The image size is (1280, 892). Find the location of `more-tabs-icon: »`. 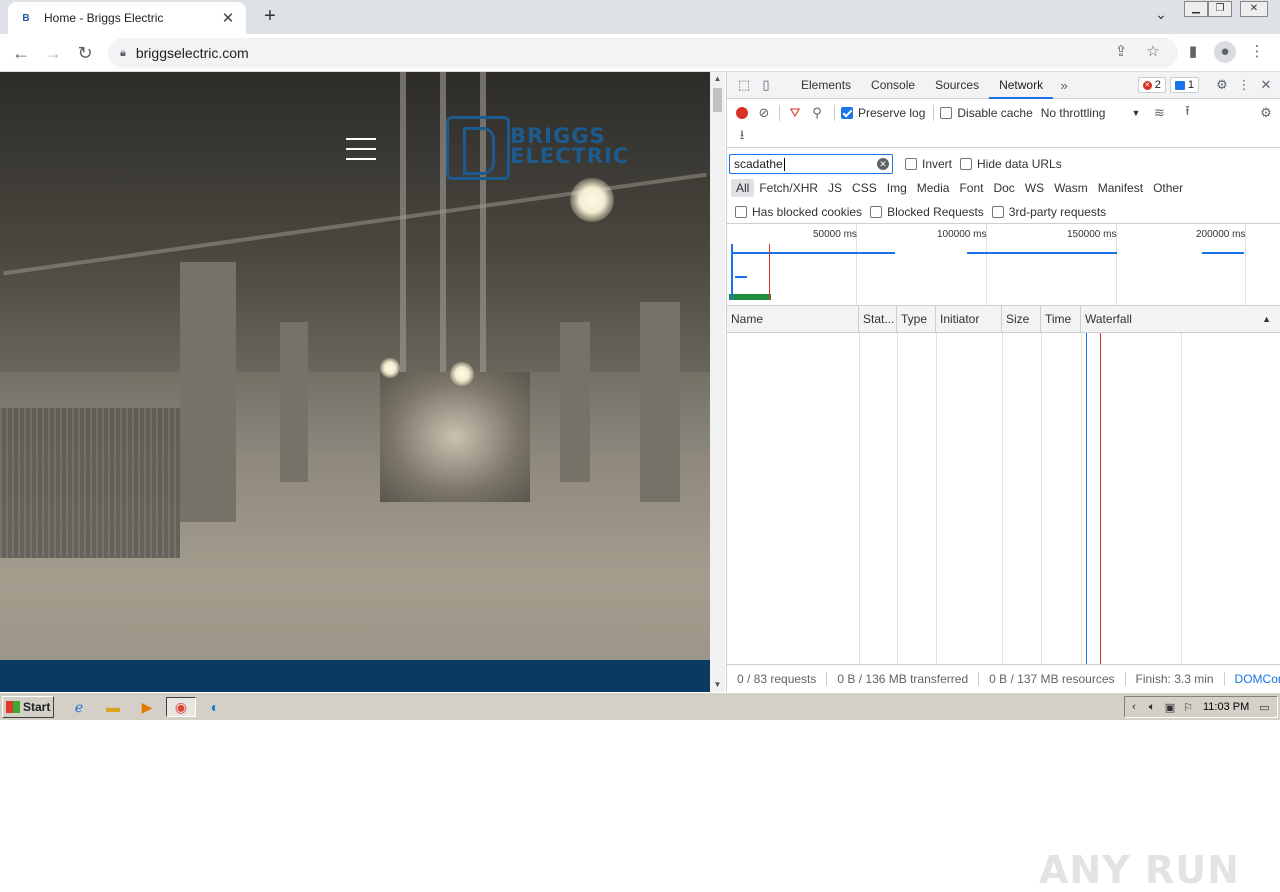

more-tabs-icon: » is located at coordinates (1064, 85).